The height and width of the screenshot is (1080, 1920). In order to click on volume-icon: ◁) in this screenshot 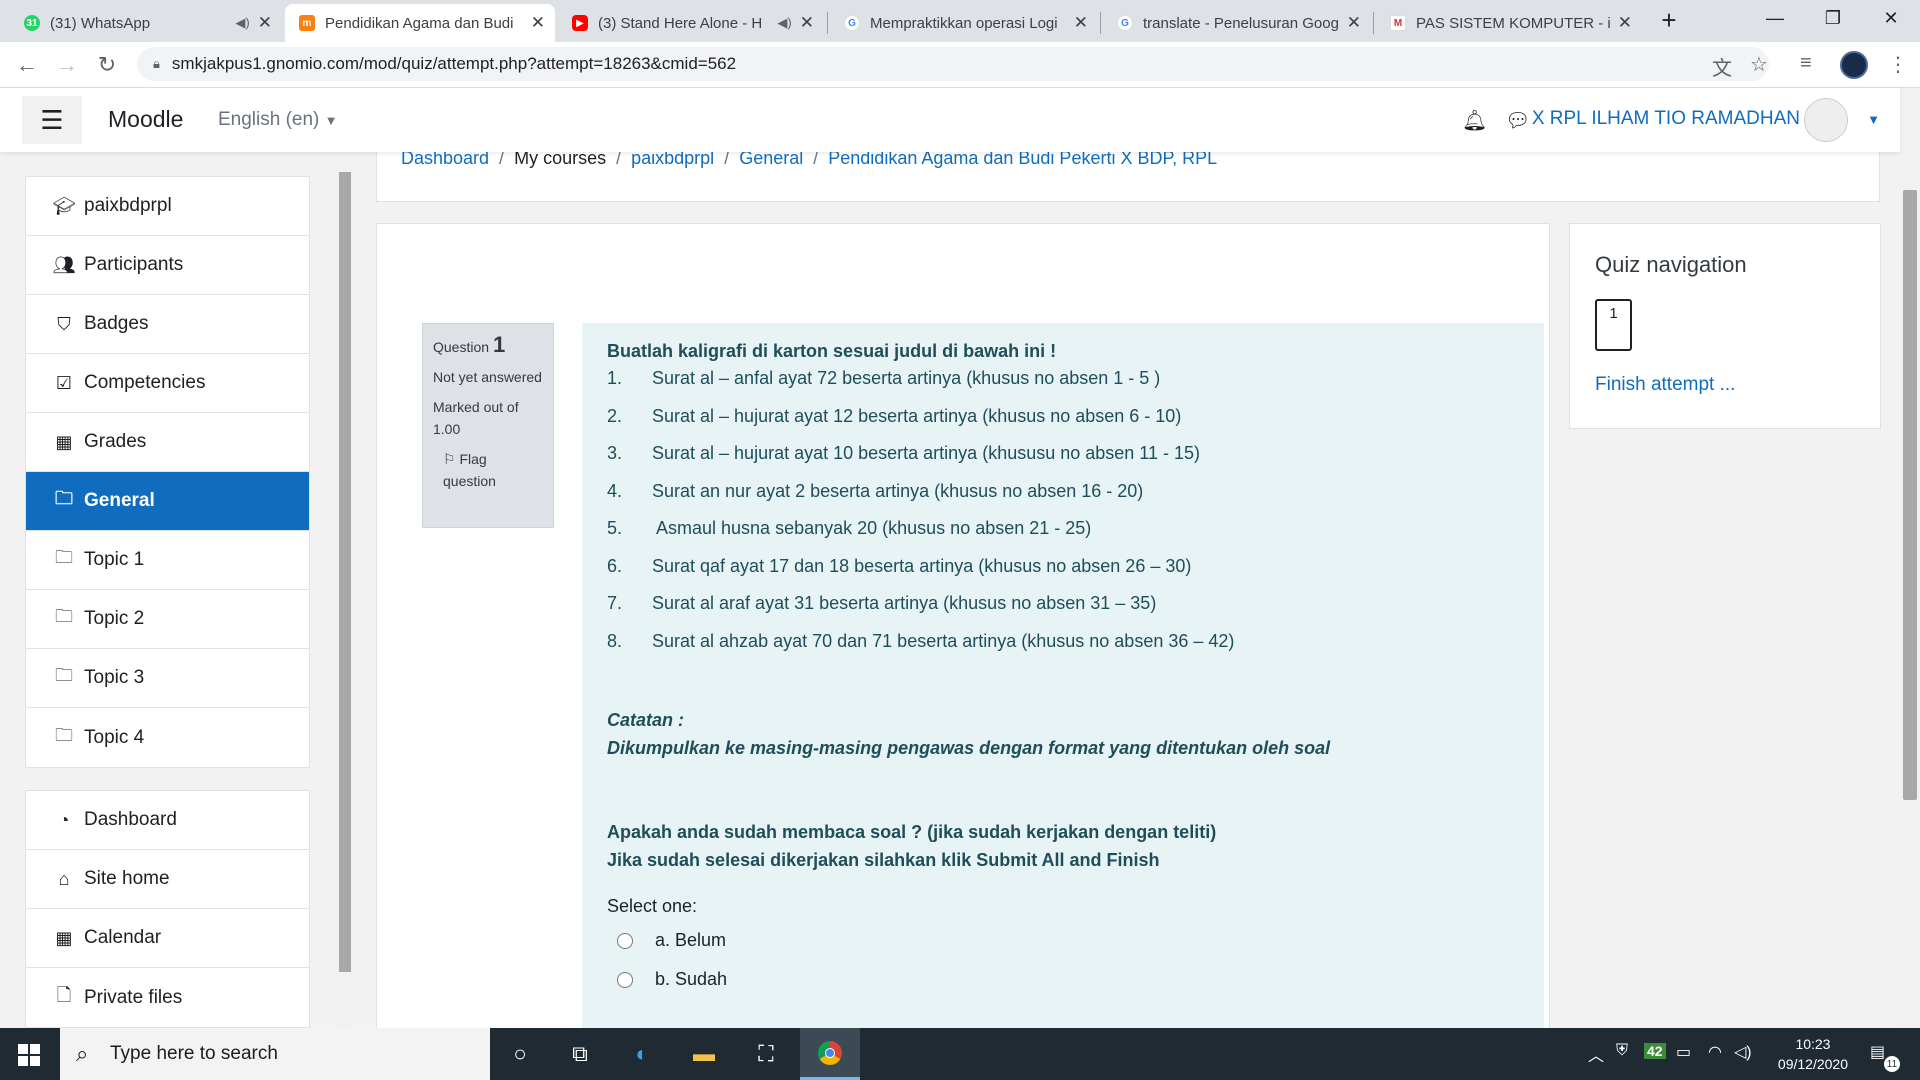, I will do `click(1743, 1052)`.